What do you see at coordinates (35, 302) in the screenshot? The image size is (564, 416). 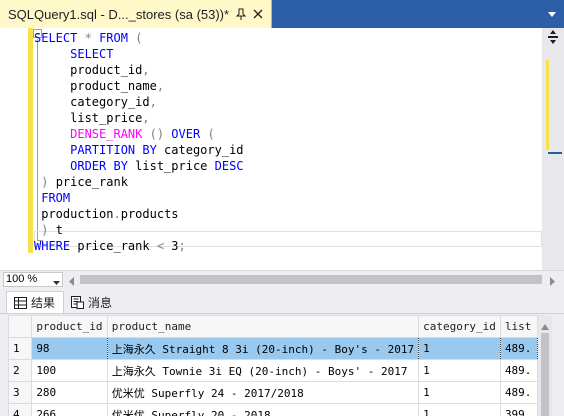 I see `tab-results: 结果` at bounding box center [35, 302].